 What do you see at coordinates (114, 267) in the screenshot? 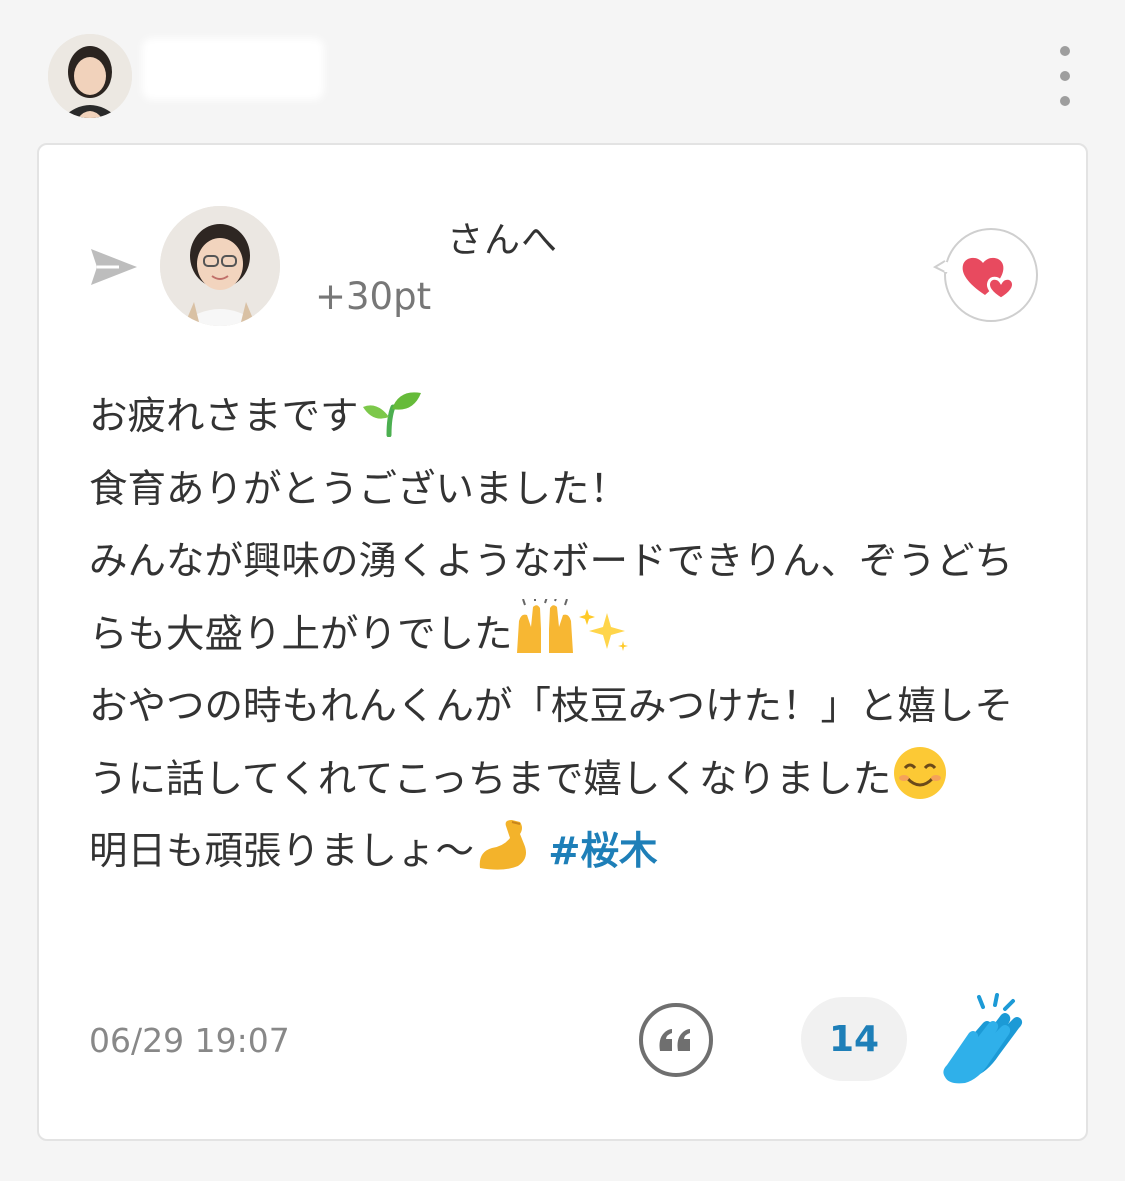
I see `send-arrow-icon` at bounding box center [114, 267].